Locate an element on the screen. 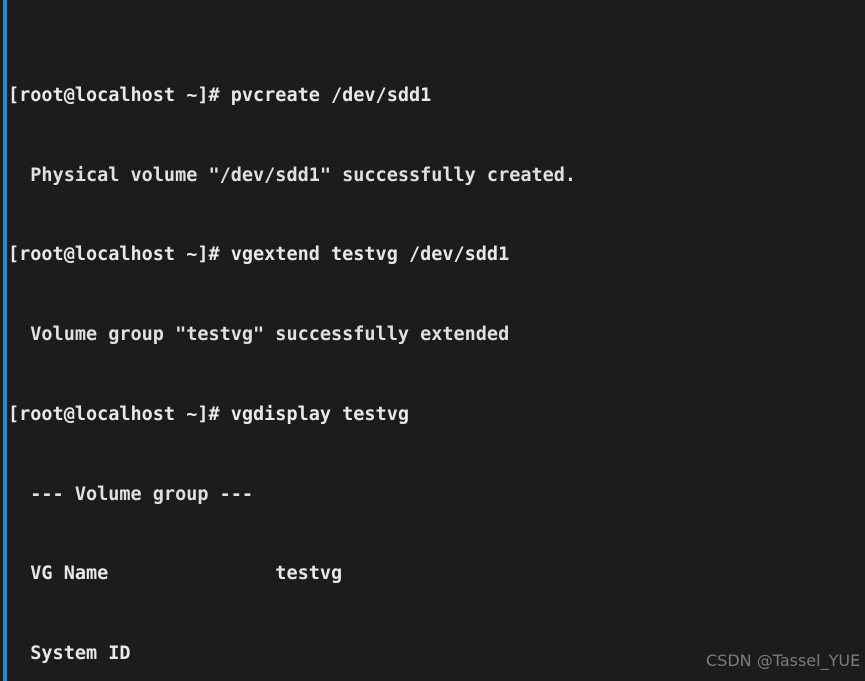 This screenshot has width=865, height=681. terminal-line: [root@localhost ~]# vgdisplay testvg is located at coordinates (436, 415).